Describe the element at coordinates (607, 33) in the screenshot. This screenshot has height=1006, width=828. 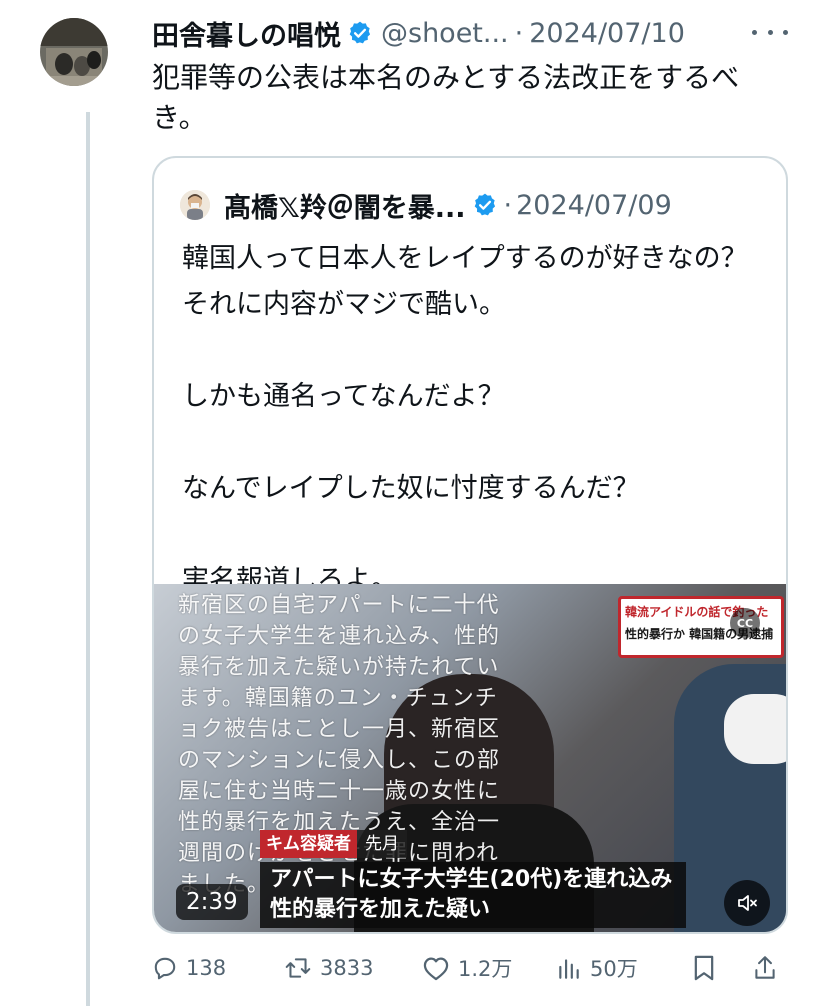
I see `tweet-date: 2024/07/10` at that location.